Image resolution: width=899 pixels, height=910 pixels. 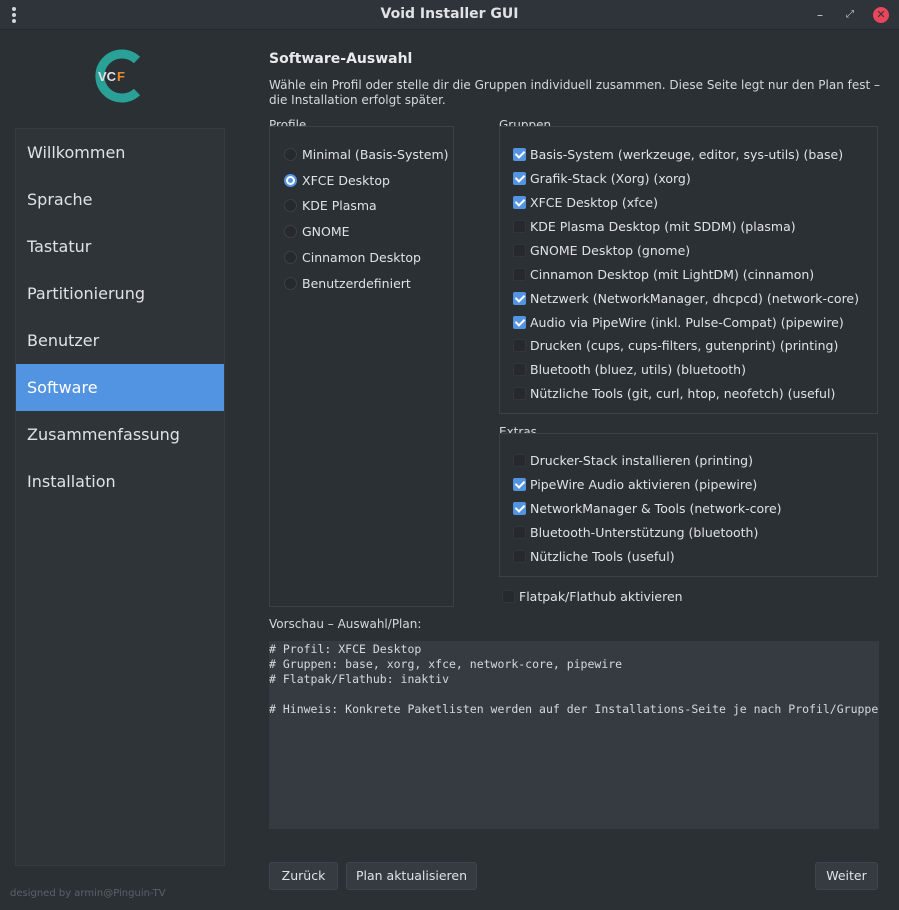 I want to click on group-xorg: Grafik-Stack (Xorg) (xorg), so click(x=602, y=178).